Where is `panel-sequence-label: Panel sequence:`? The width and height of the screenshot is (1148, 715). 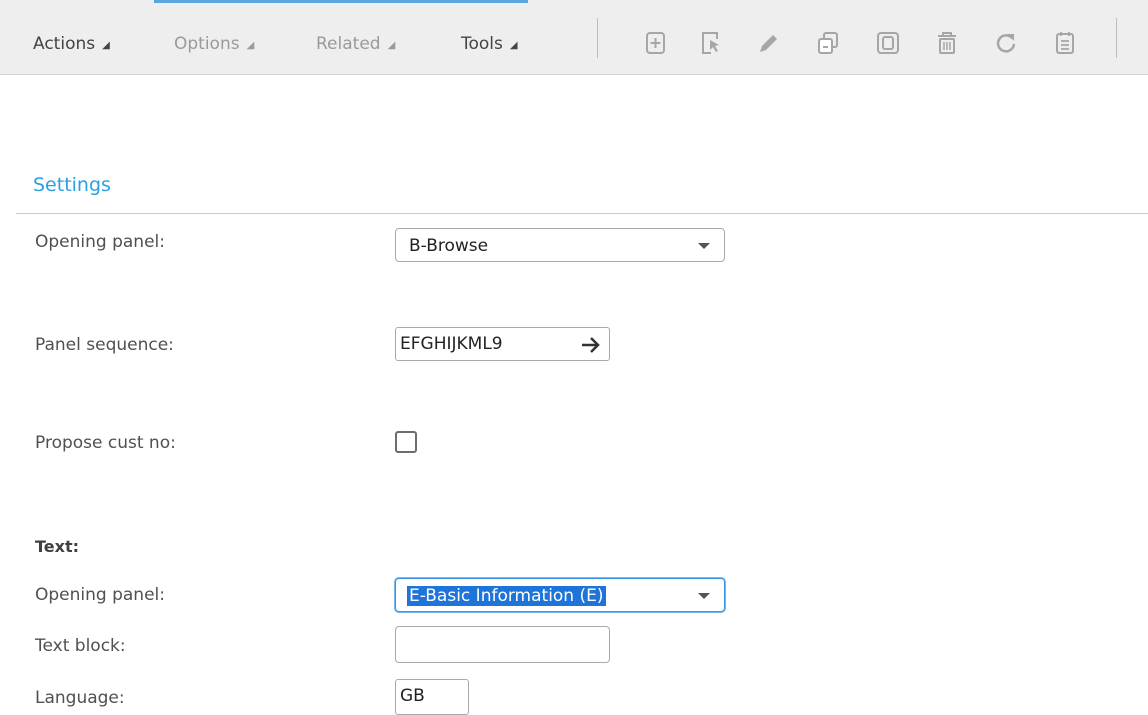
panel-sequence-label: Panel sequence: is located at coordinates (104, 345).